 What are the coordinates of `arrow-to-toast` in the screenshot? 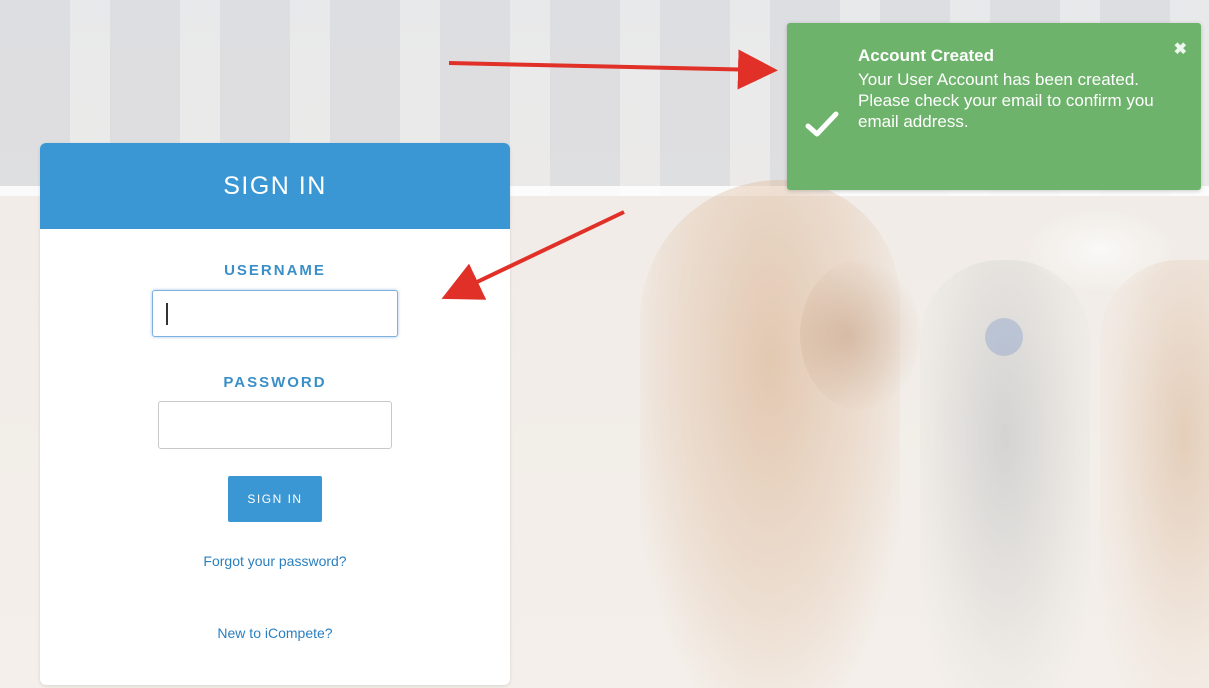 It's located at (613, 69).